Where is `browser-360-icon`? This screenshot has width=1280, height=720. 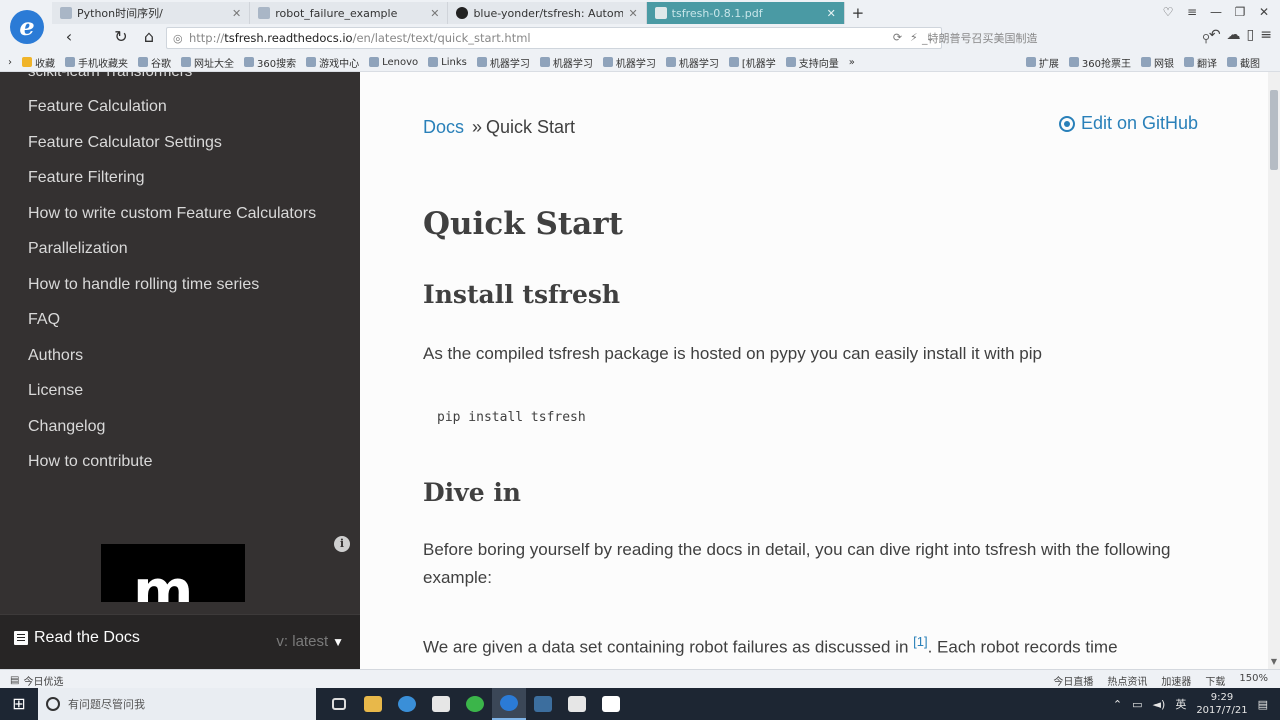
browser-360-icon is located at coordinates (475, 704).